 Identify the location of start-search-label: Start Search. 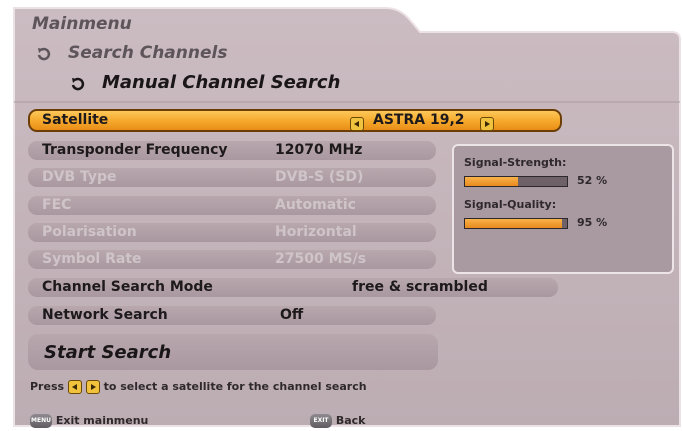
(108, 352).